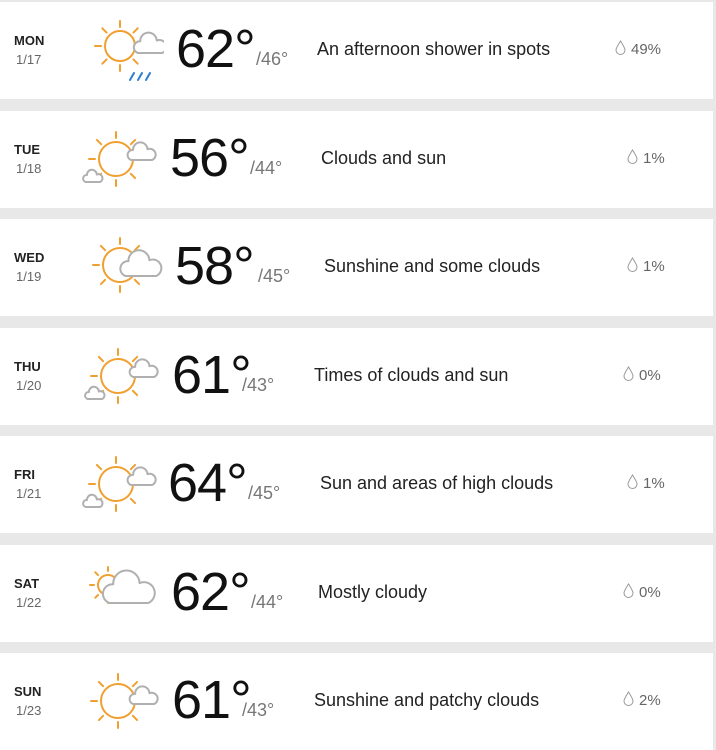 The image size is (716, 750). What do you see at coordinates (215, 266) in the screenshot?
I see `high-temp: 58°` at bounding box center [215, 266].